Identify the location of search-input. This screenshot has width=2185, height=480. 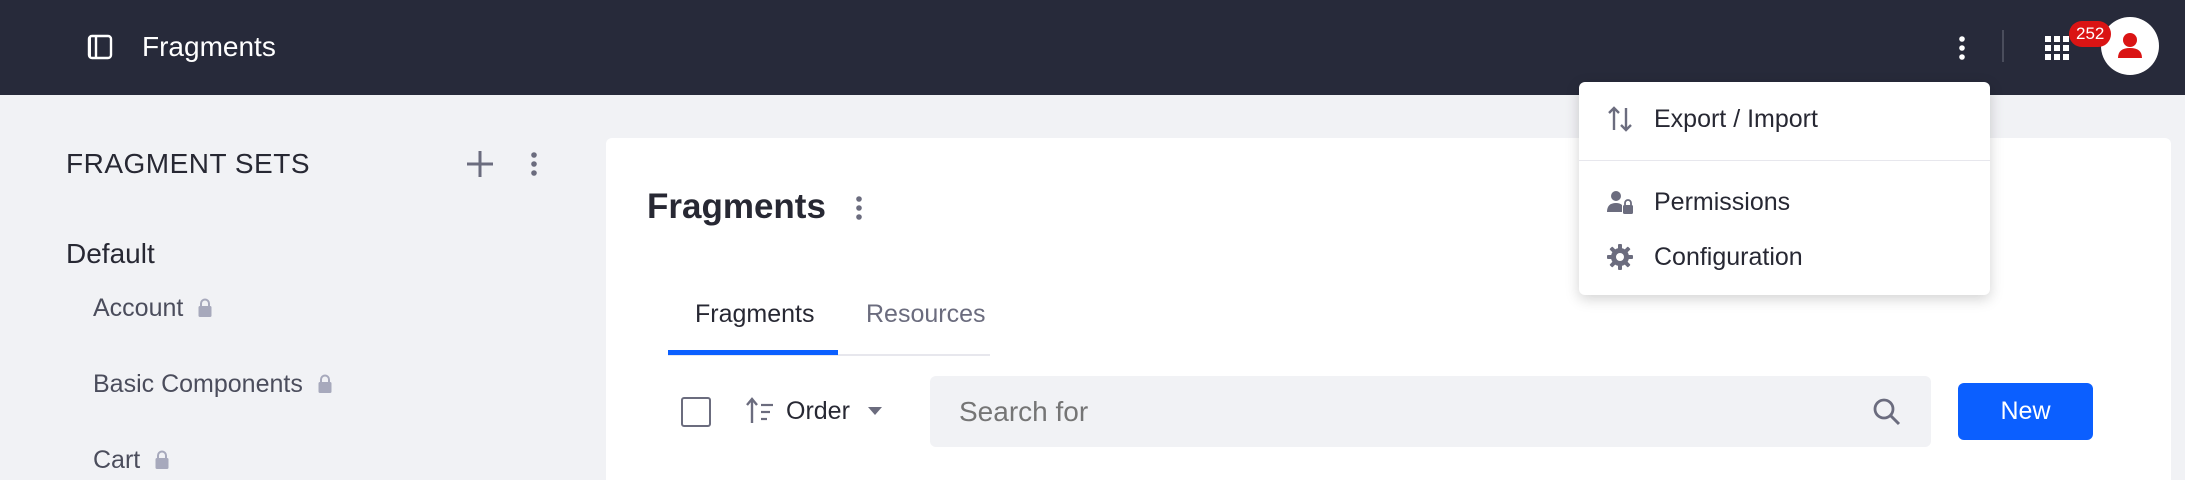
(1409, 412).